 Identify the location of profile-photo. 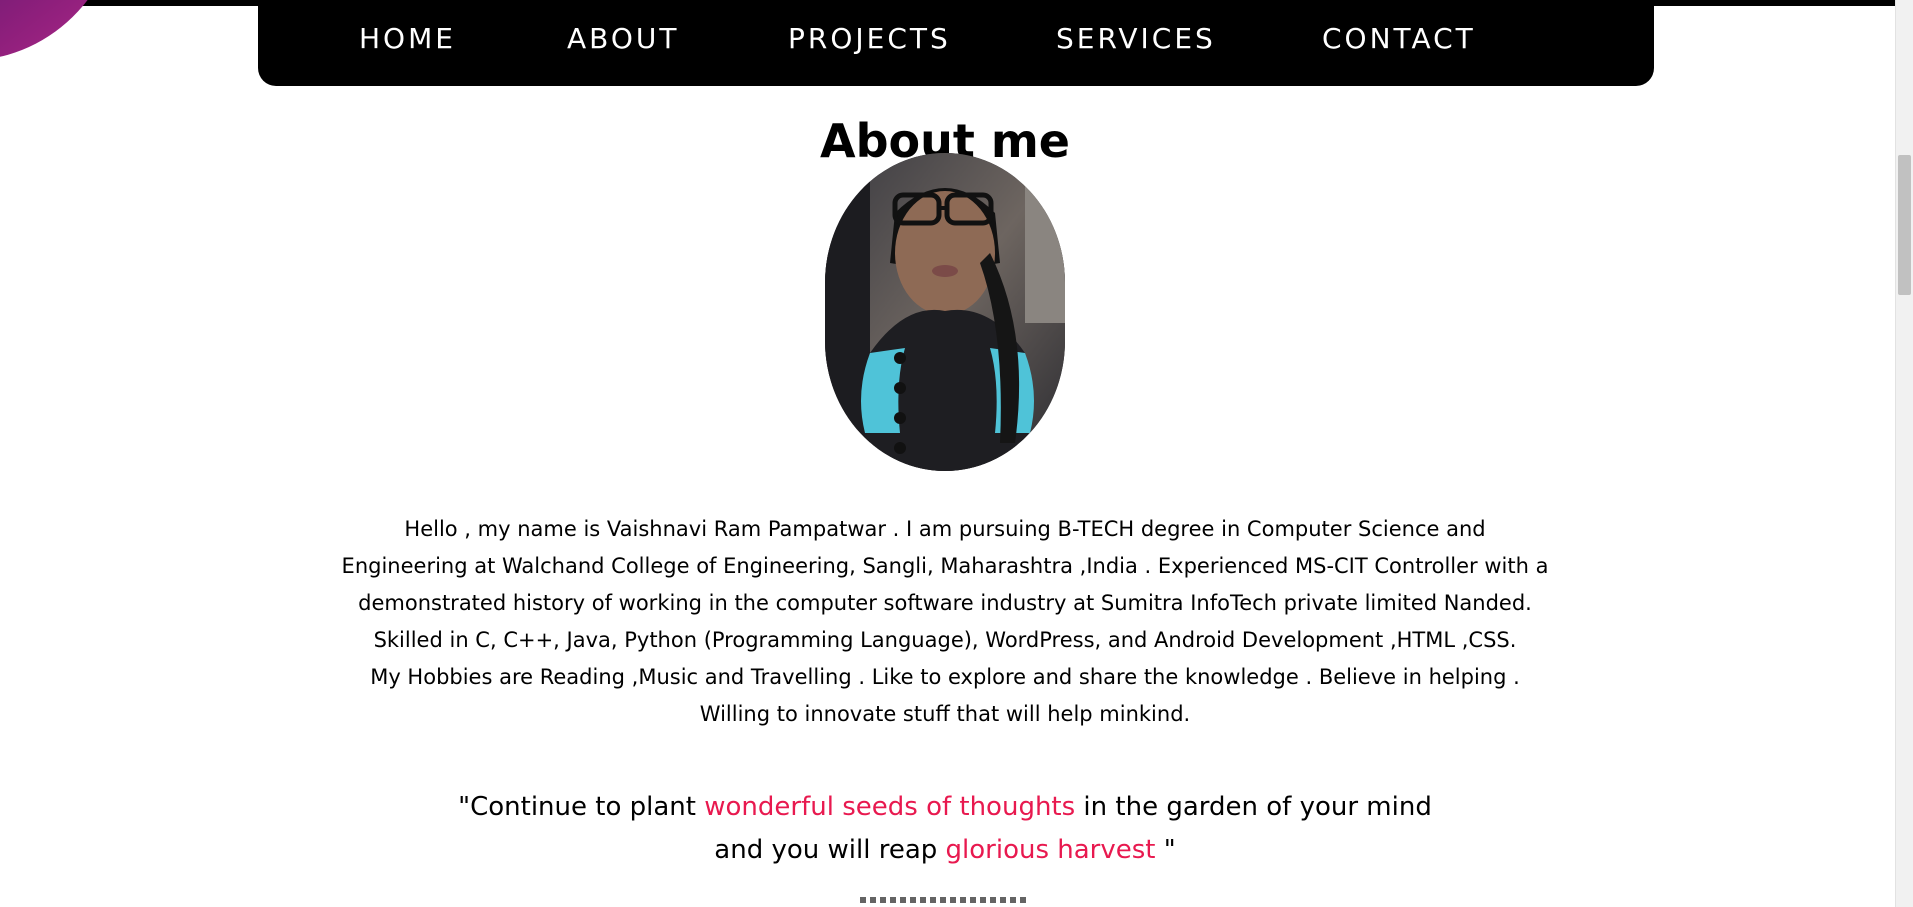
(945, 312).